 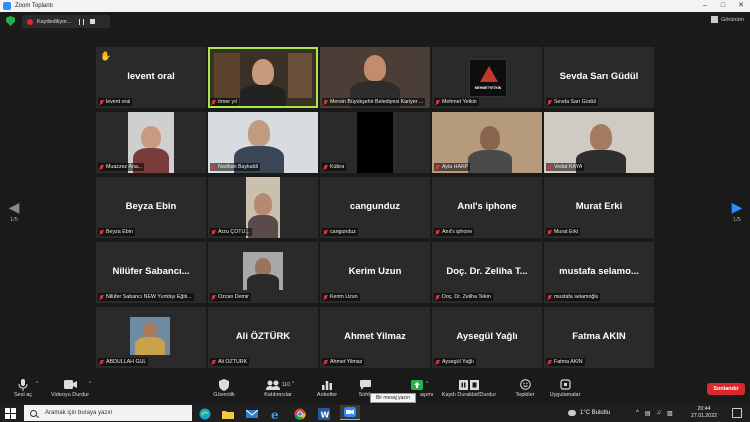 I want to click on internet-explorer-icon: e, so click(x=276, y=414).